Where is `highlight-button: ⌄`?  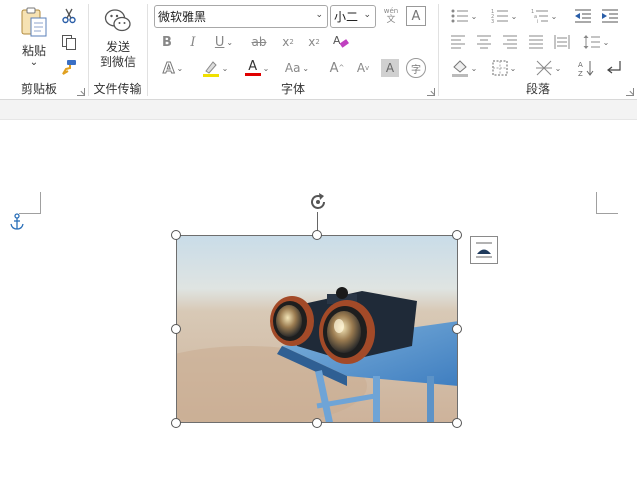 highlight-button: ⌄ is located at coordinates (215, 68).